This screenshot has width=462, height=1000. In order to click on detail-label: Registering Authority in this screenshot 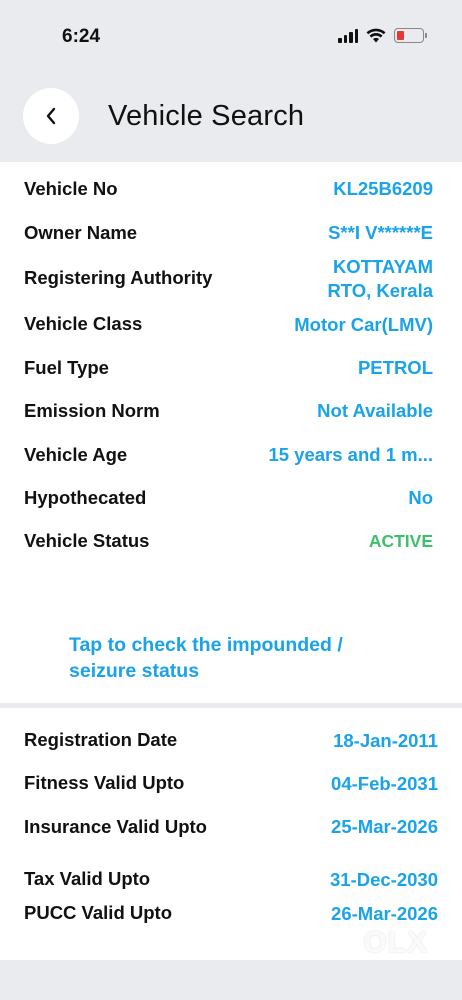, I will do `click(118, 277)`.